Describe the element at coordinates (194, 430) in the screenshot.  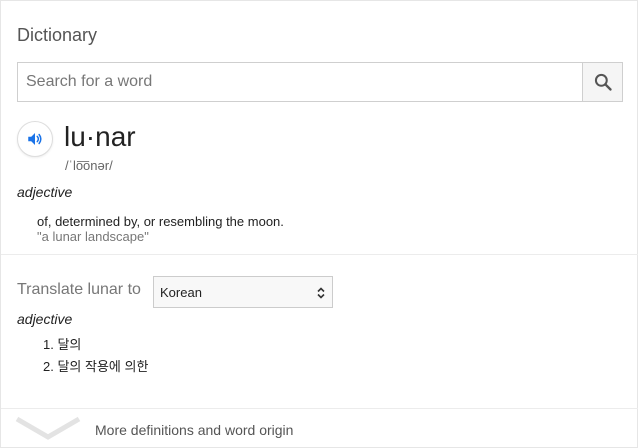
I see `more-definitions-label: More definitions and word origin` at that location.